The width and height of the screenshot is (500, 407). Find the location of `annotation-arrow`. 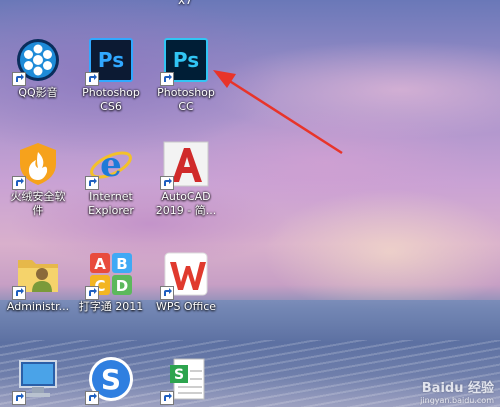

annotation-arrow is located at coordinates (278, 112).